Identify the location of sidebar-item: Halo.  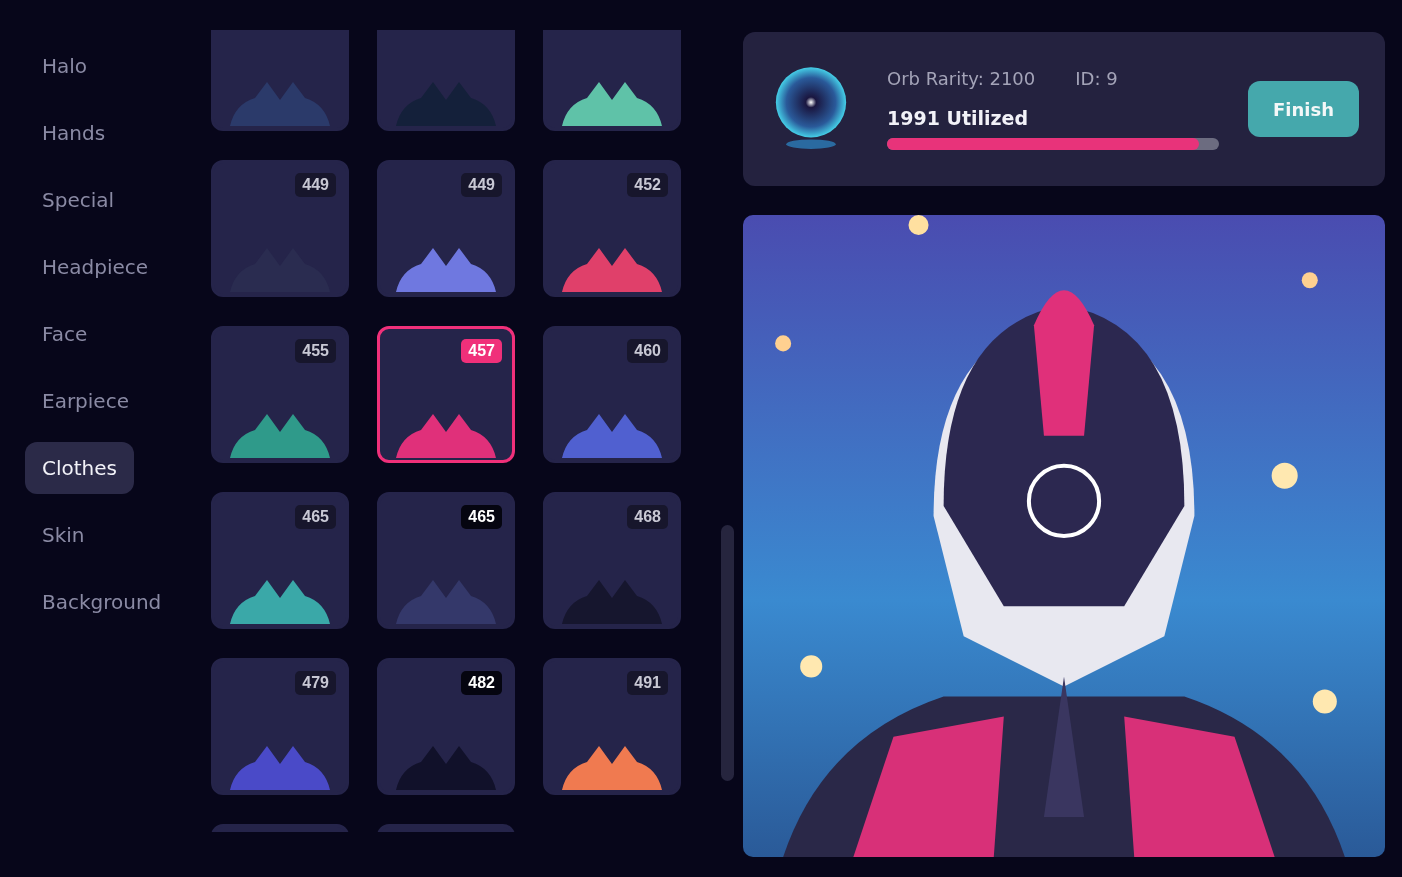
(65, 66).